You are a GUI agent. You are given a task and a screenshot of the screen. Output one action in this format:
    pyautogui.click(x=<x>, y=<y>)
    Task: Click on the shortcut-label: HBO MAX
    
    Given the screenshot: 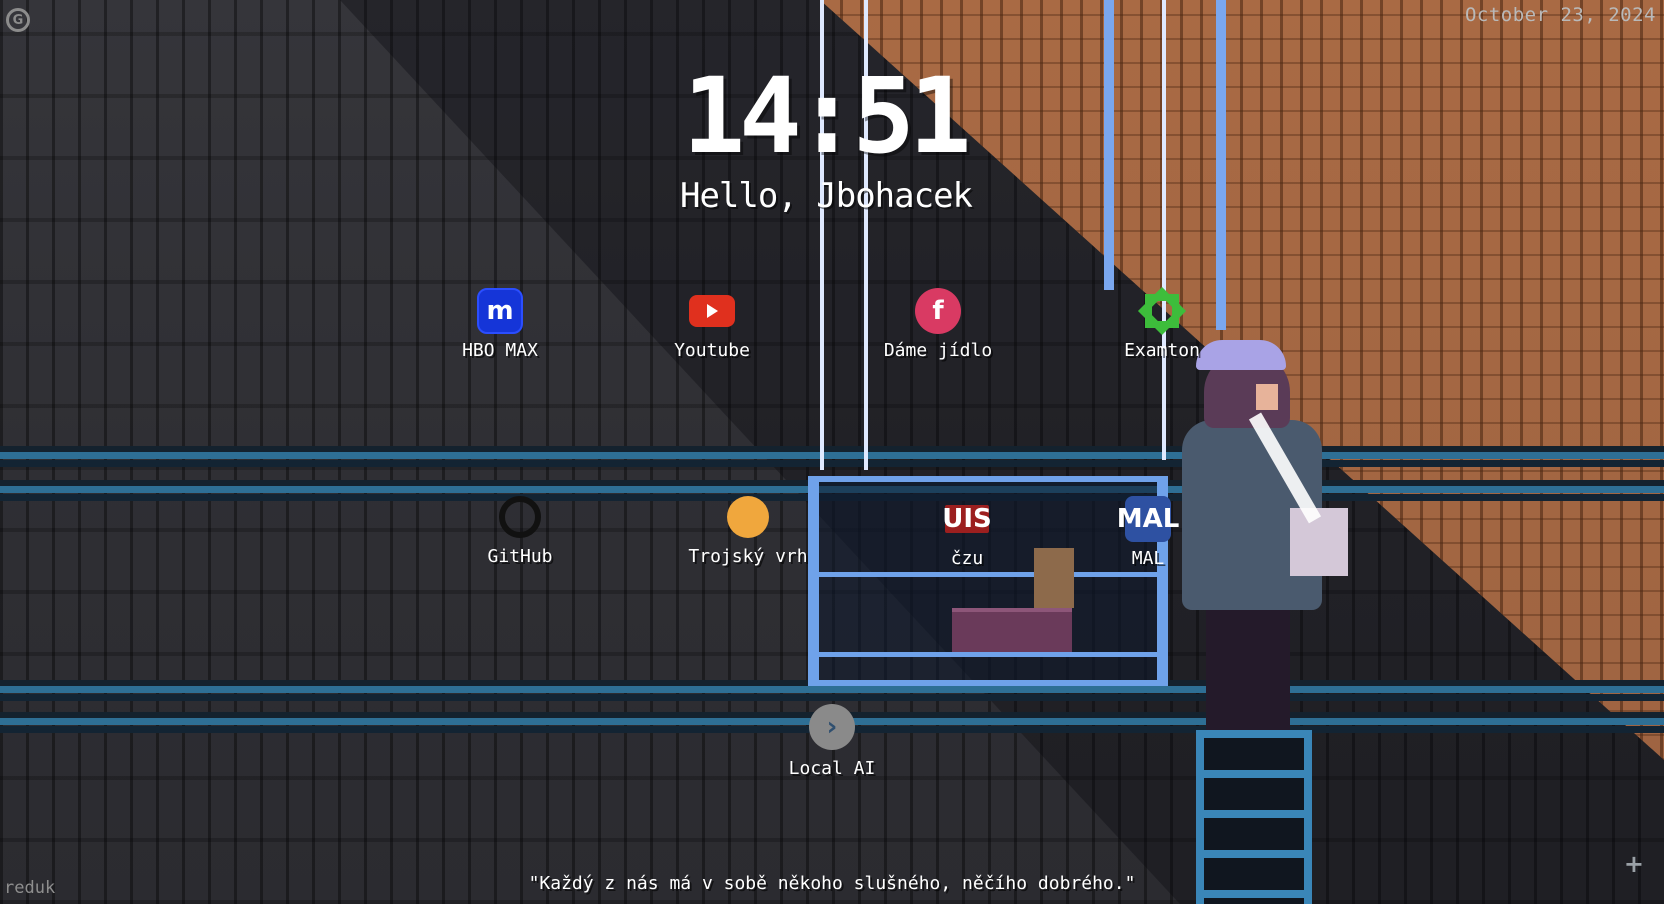 What is the action you would take?
    pyautogui.click(x=500, y=350)
    